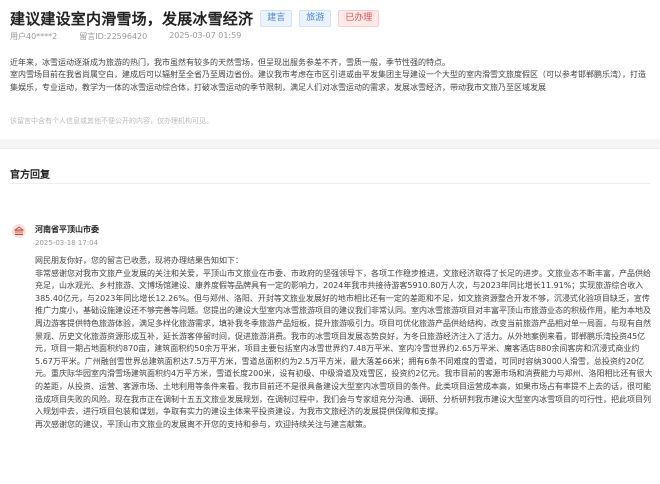  I want to click on message-id: 留言ID:22596420, so click(113, 36).